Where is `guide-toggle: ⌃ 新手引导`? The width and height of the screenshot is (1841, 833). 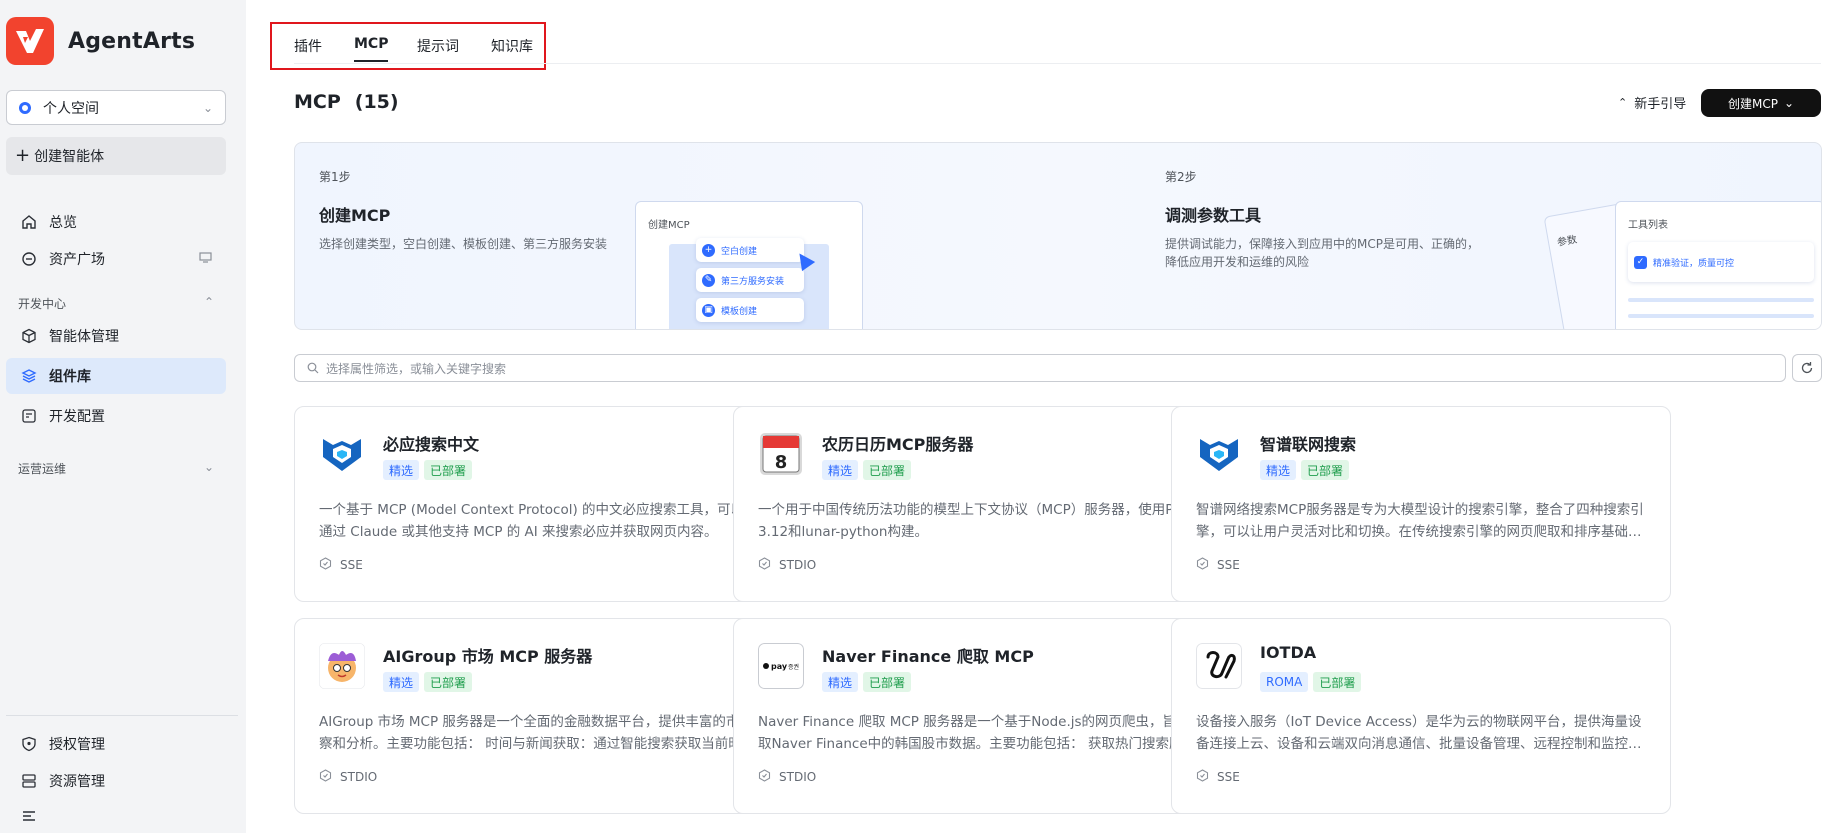
guide-toggle: ⌃ 新手引导 is located at coordinates (1652, 102).